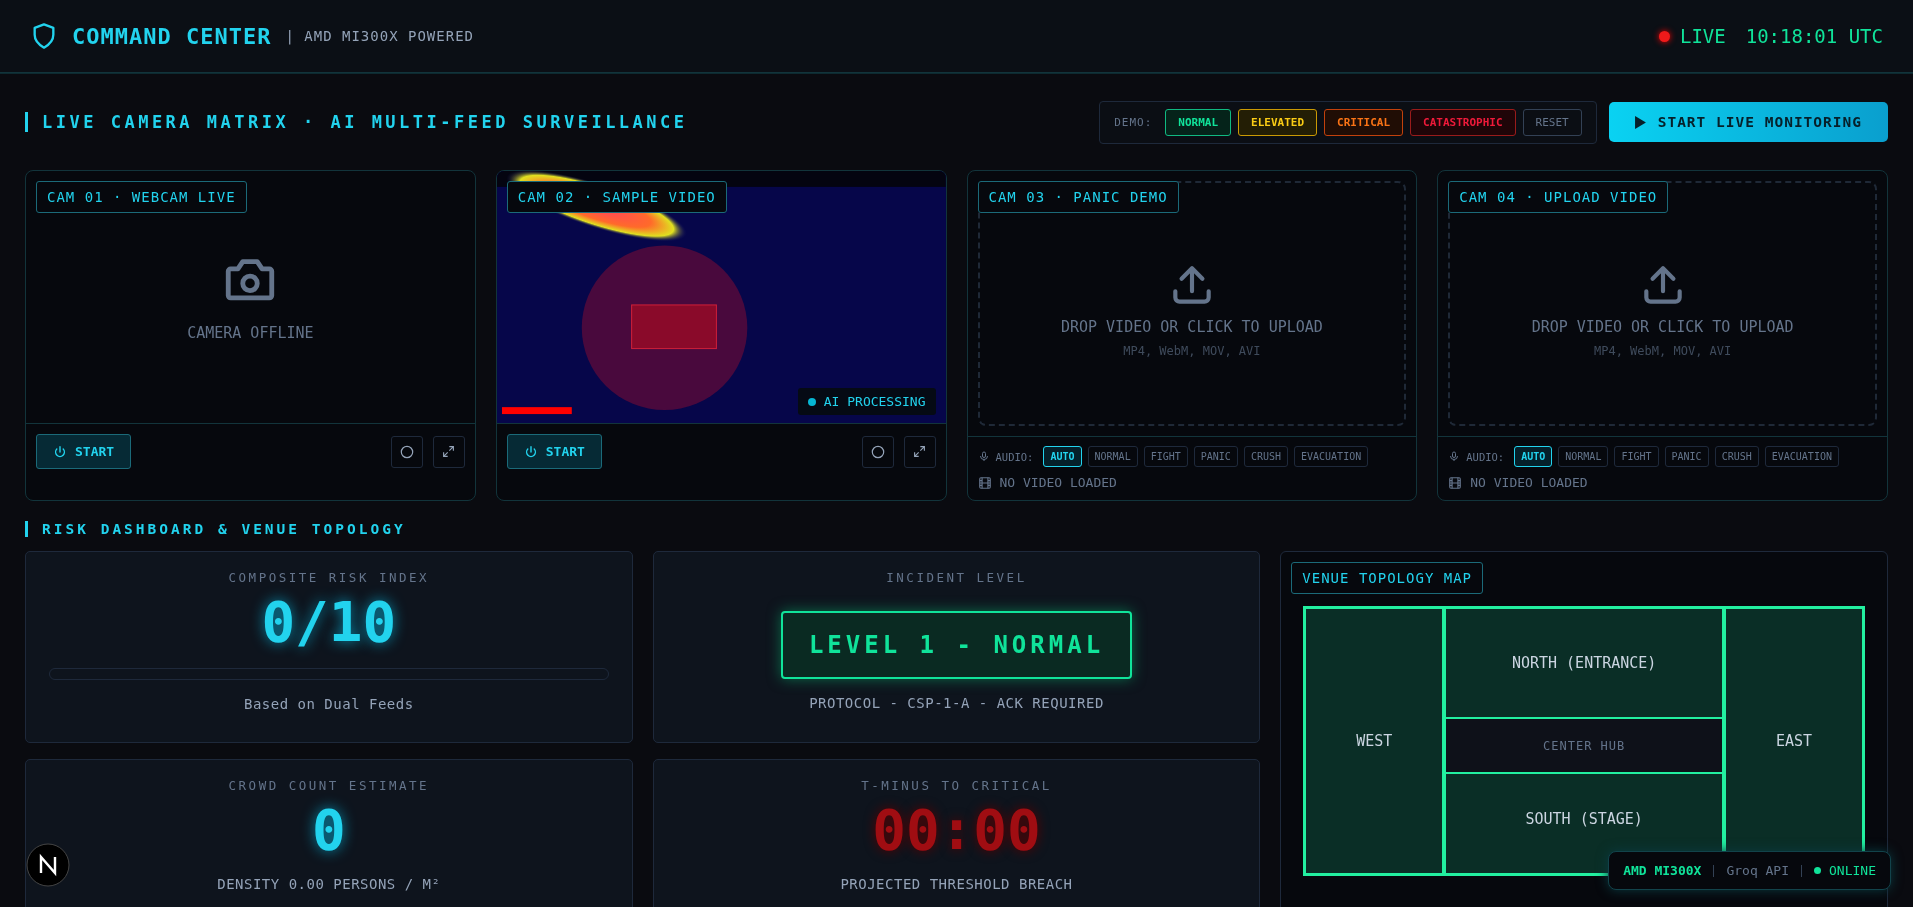 This screenshot has width=1913, height=907. I want to click on live-indicator-icon, so click(1664, 36).